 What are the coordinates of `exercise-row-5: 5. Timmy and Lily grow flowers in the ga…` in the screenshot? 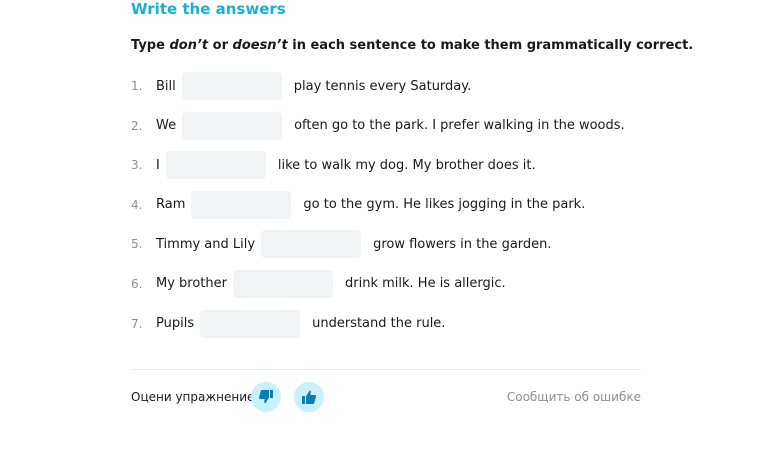 It's located at (391, 244).